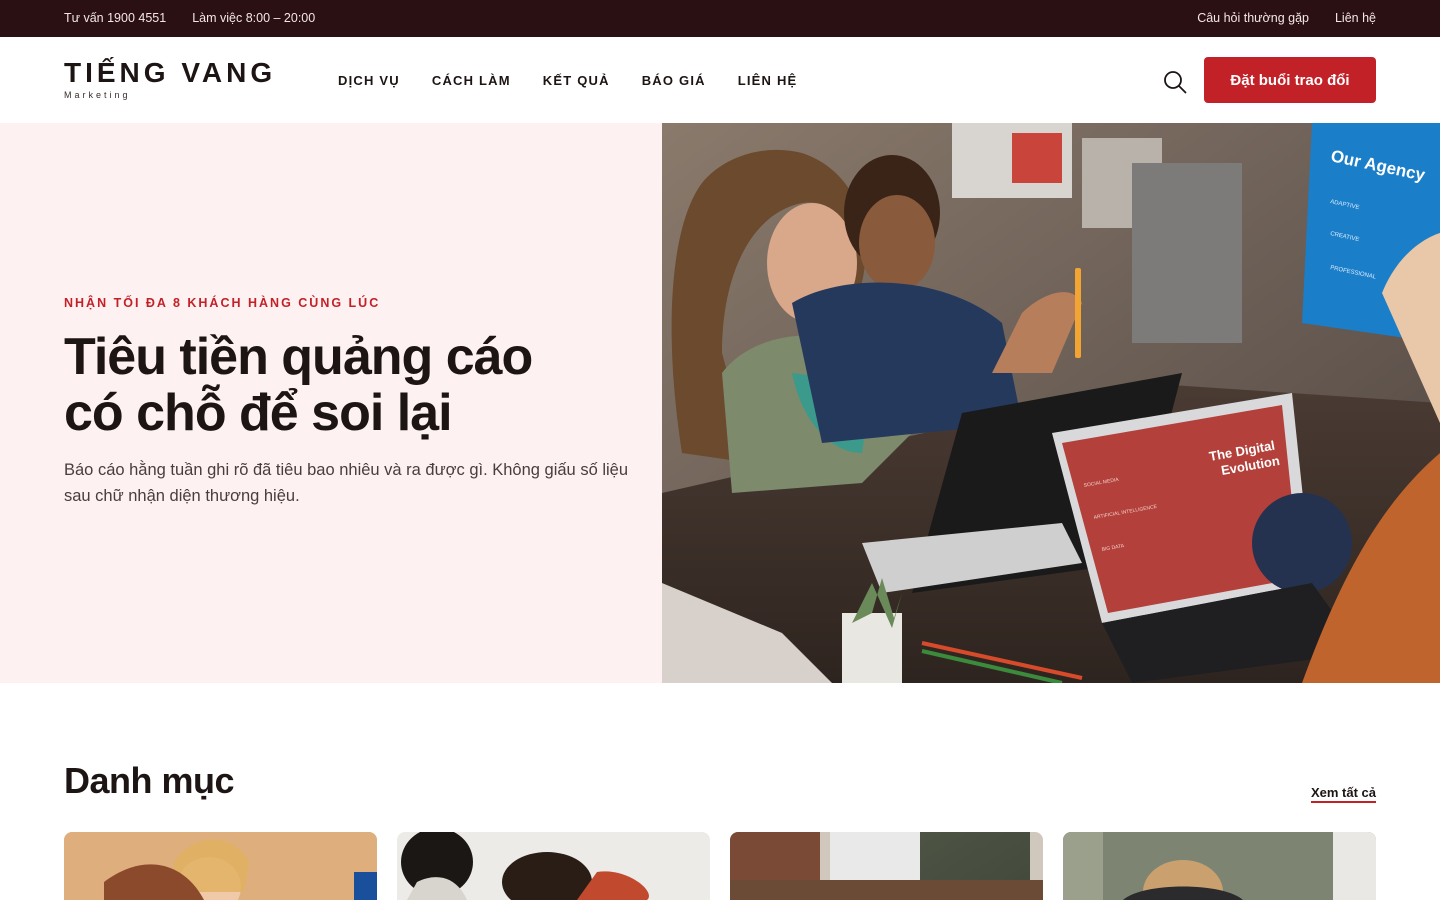 This screenshot has width=1440, height=900. Describe the element at coordinates (149, 780) in the screenshot. I see `categories-title: Danh mục` at that location.